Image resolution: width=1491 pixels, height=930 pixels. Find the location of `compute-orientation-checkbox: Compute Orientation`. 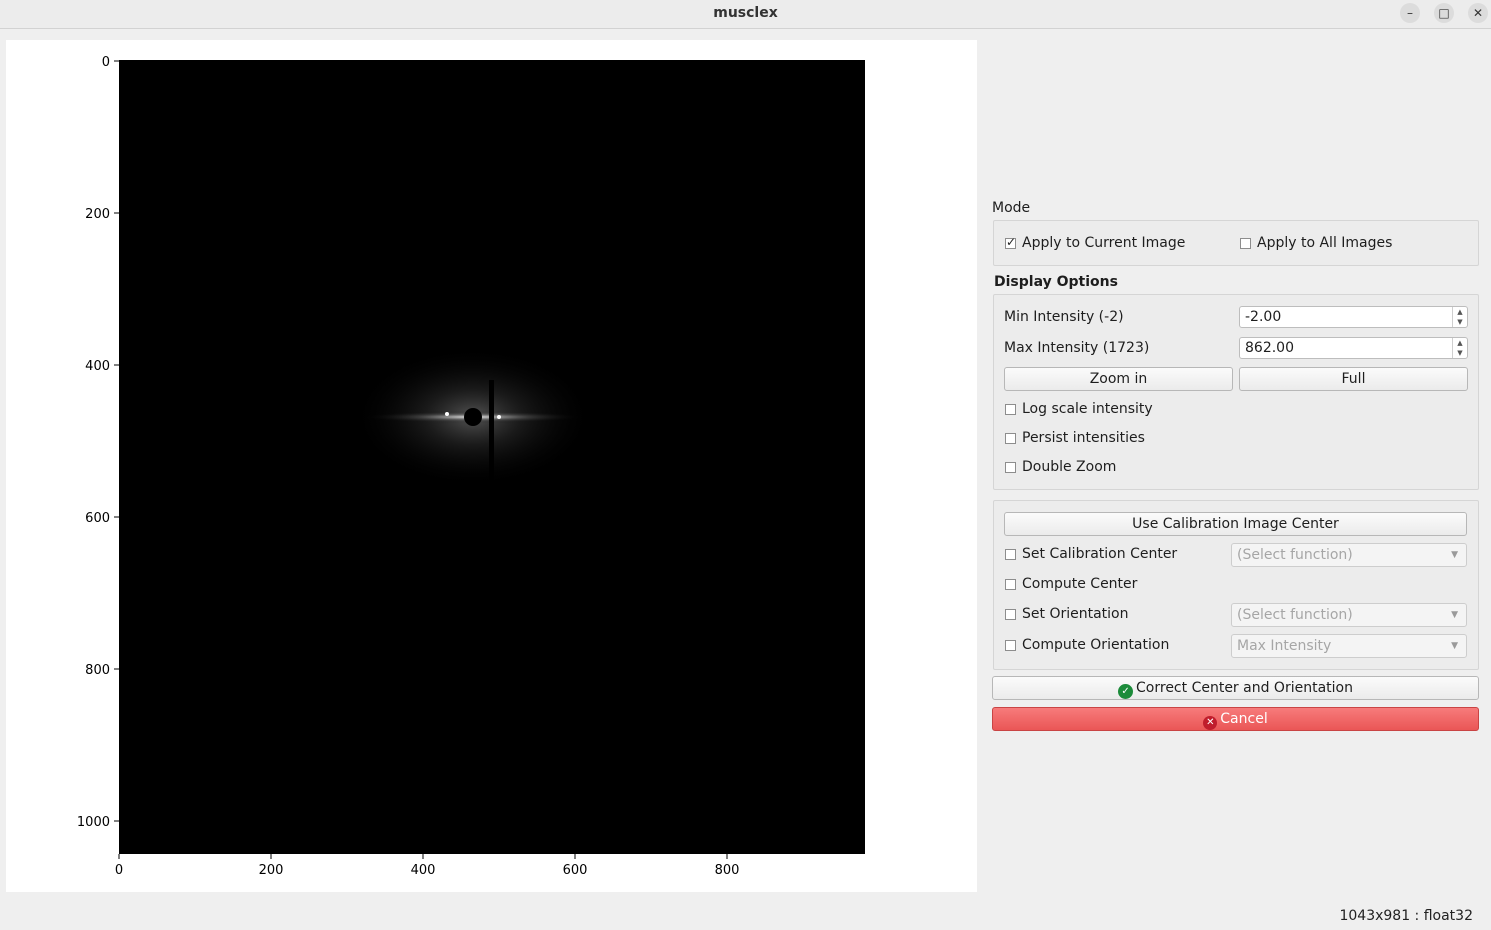

compute-orientation-checkbox: Compute Orientation is located at coordinates (1087, 645).